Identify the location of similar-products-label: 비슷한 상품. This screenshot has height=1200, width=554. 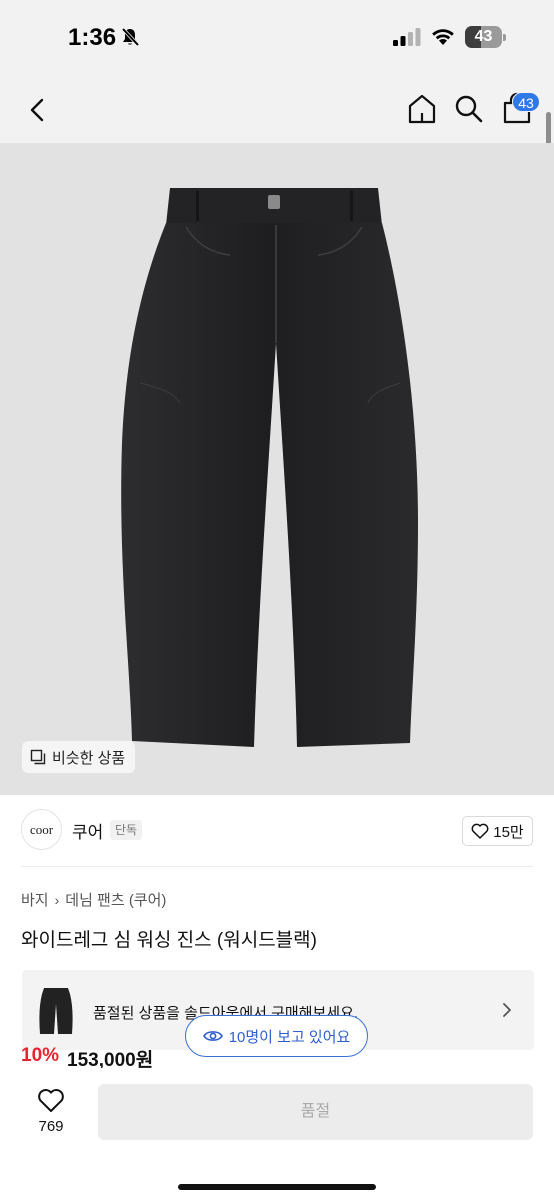
(89, 758).